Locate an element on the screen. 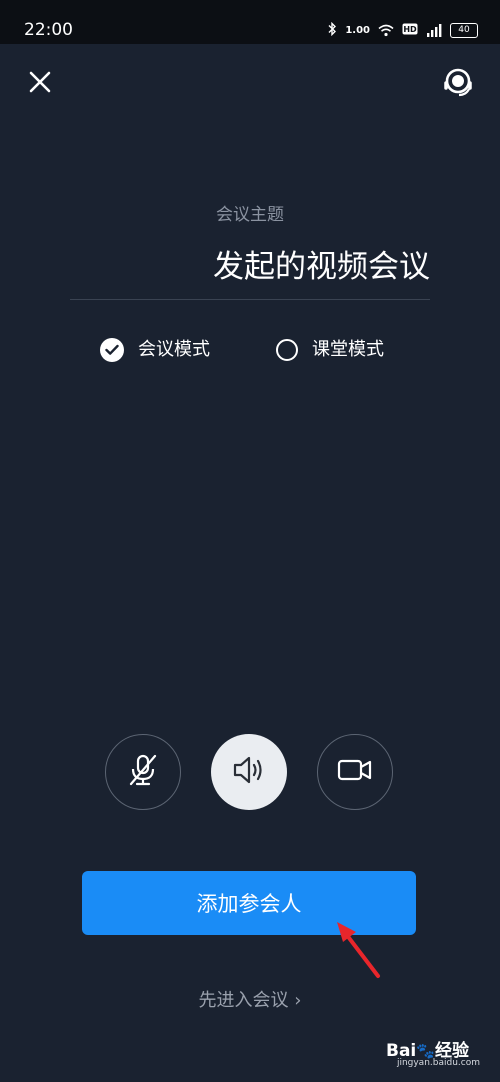 The width and height of the screenshot is (500, 1082). microphone-muted-icon is located at coordinates (143, 772).